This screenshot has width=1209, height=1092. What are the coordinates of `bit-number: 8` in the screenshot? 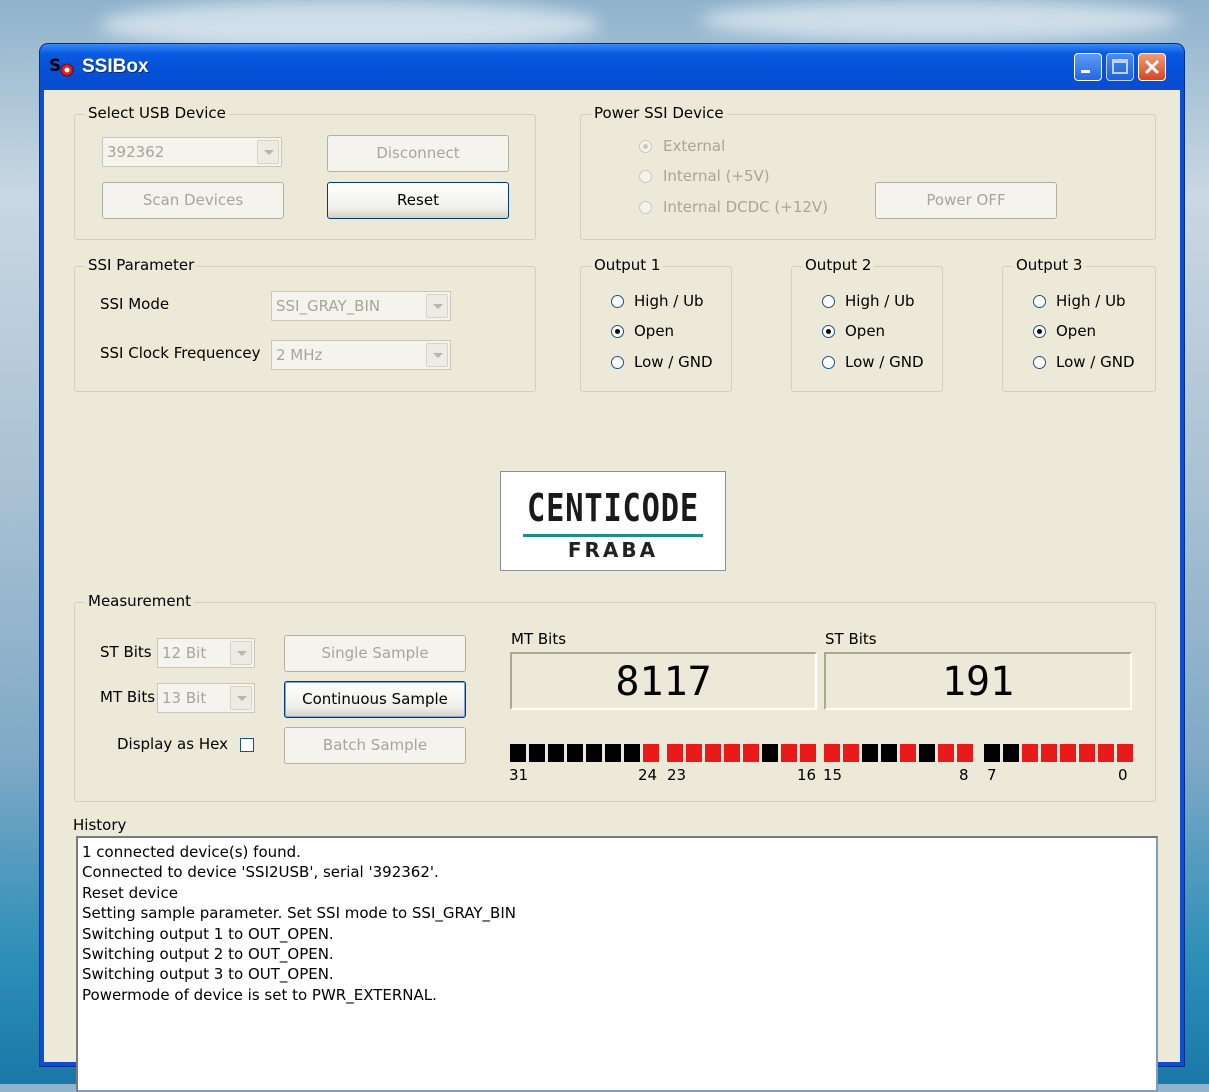 It's located at (964, 775).